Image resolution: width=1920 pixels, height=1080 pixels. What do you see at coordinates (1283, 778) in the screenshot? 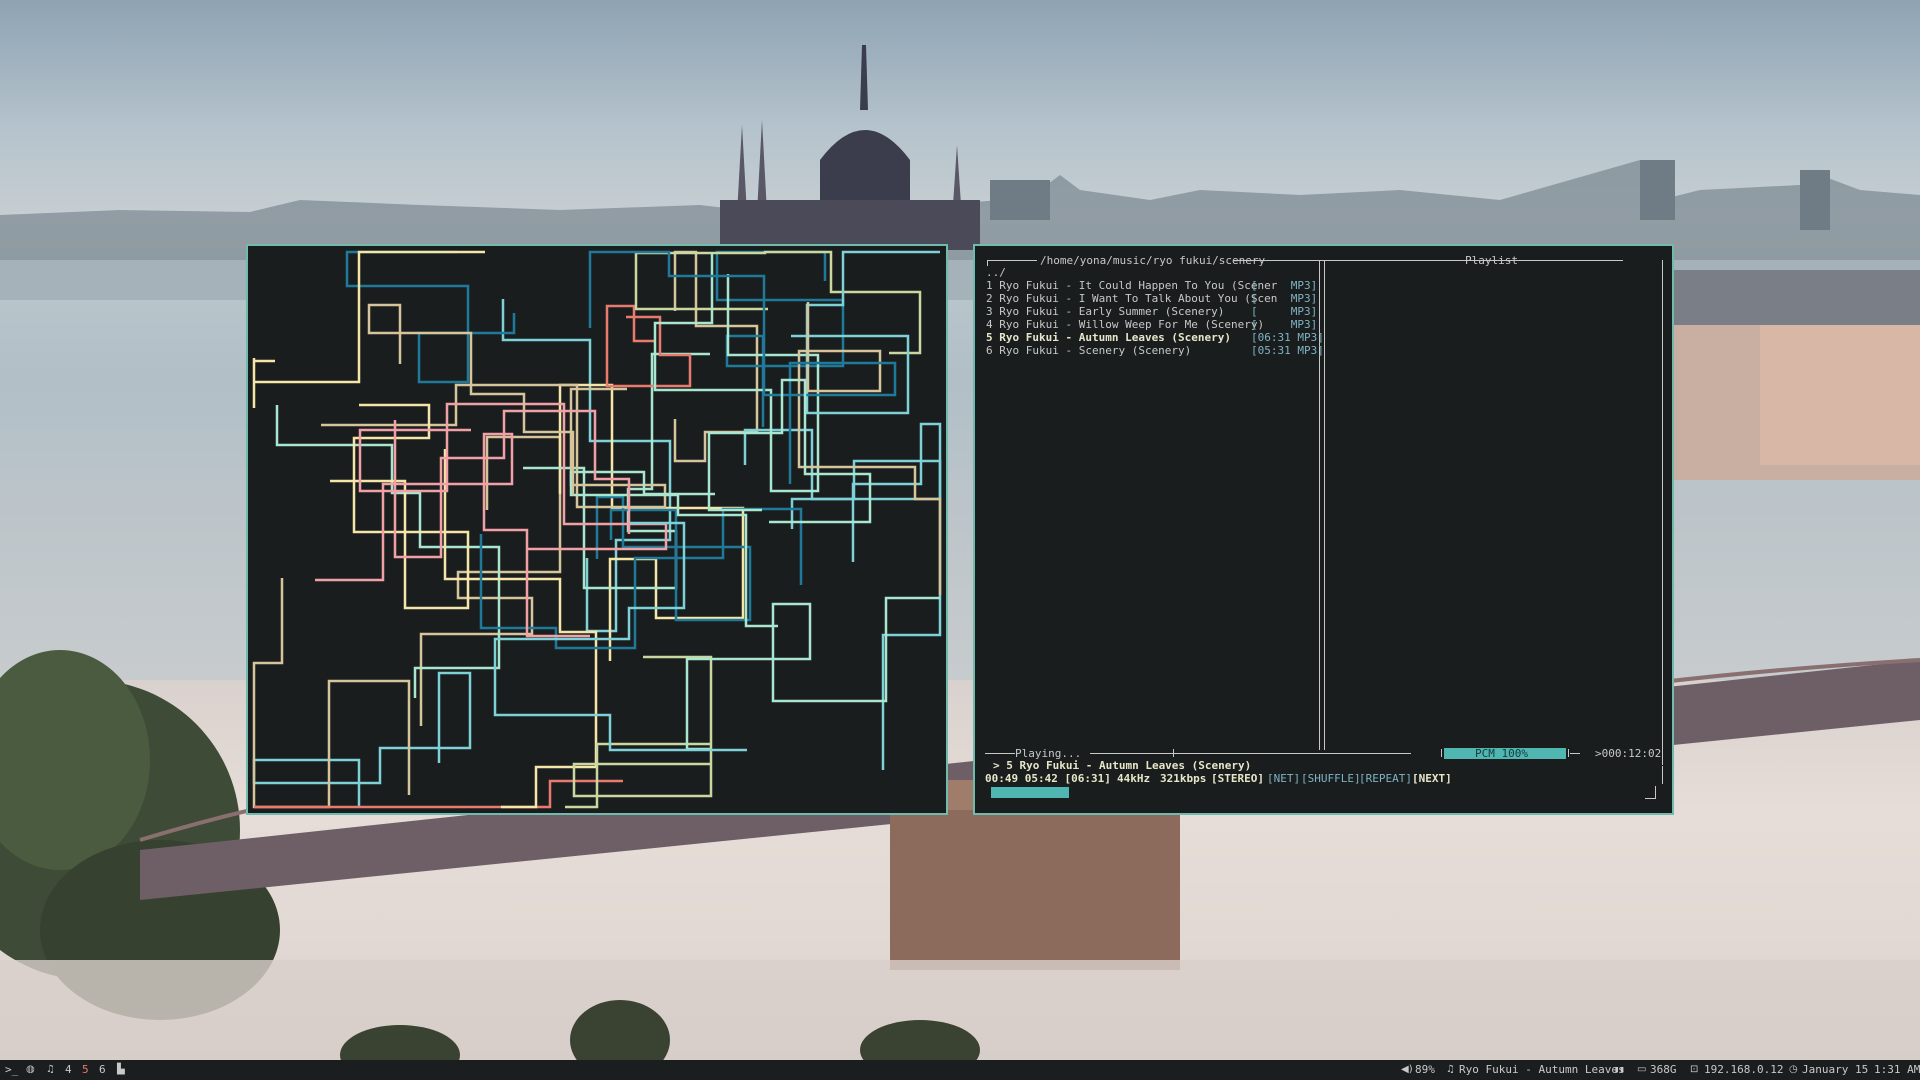
I see `status-net: [NET]` at bounding box center [1283, 778].